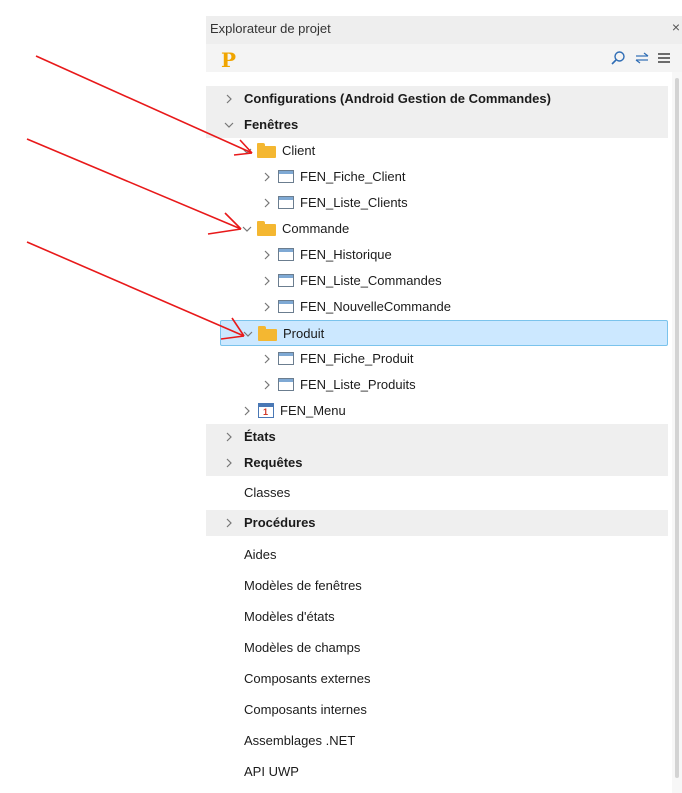 This screenshot has height=793, width=682. What do you see at coordinates (305, 709) in the screenshot?
I see `tree-label: Composants internes` at bounding box center [305, 709].